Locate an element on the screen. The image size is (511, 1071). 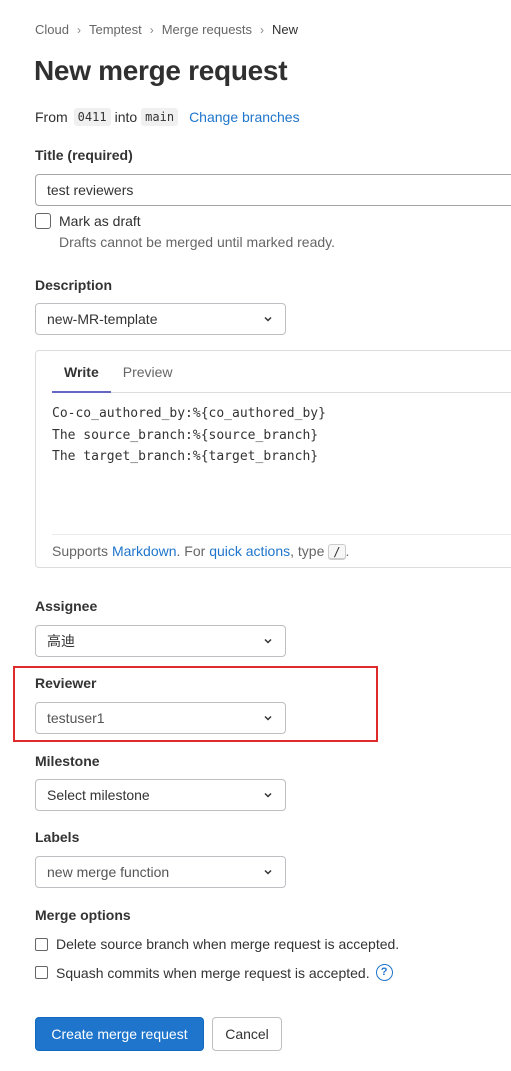
into-label: into is located at coordinates (126, 117).